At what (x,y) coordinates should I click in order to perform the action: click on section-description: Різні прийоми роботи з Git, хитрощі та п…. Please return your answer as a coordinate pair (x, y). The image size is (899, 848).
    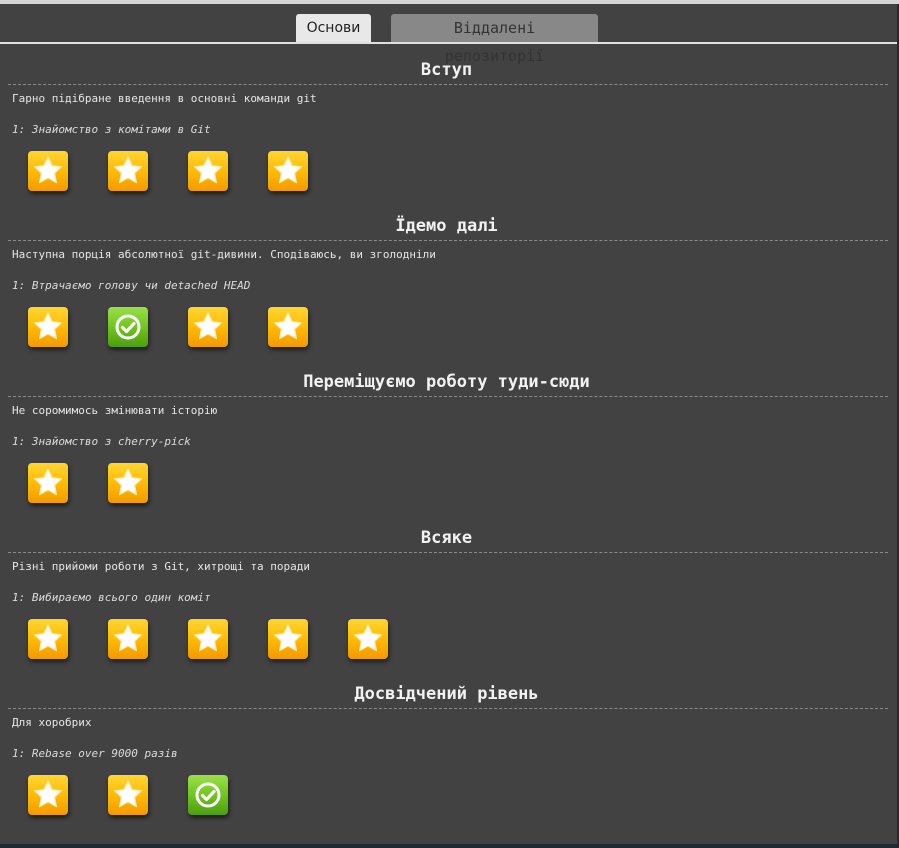
    Looking at the image, I should click on (161, 566).